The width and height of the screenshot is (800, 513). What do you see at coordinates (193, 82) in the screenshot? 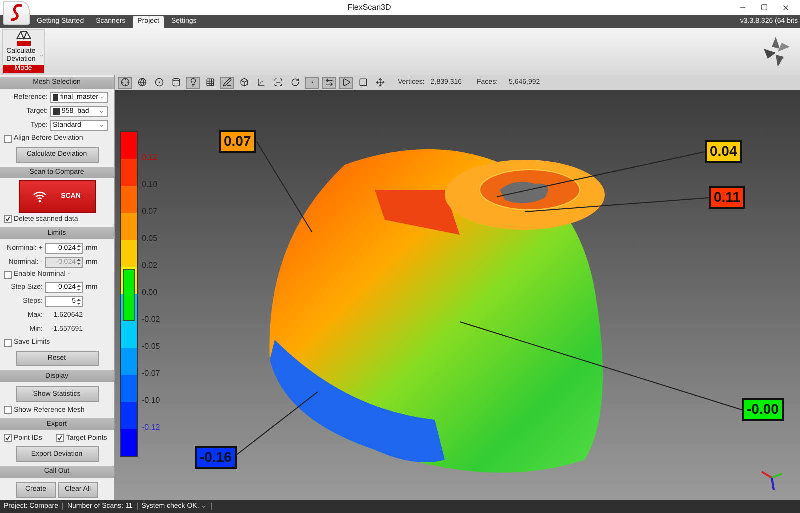
I see `lightbulb-icon` at bounding box center [193, 82].